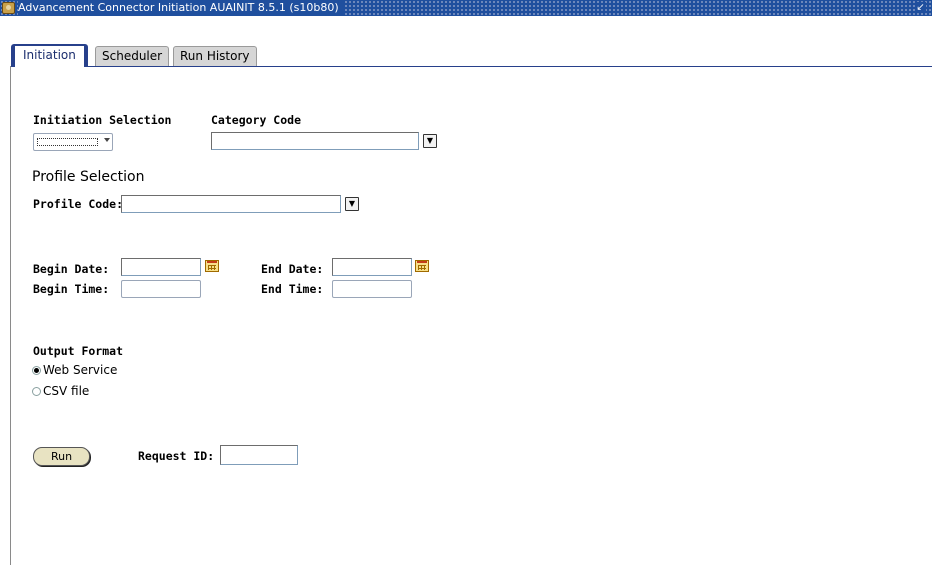 This screenshot has width=932, height=565. Describe the element at coordinates (36, 391) in the screenshot. I see `csv-file-radio` at that location.